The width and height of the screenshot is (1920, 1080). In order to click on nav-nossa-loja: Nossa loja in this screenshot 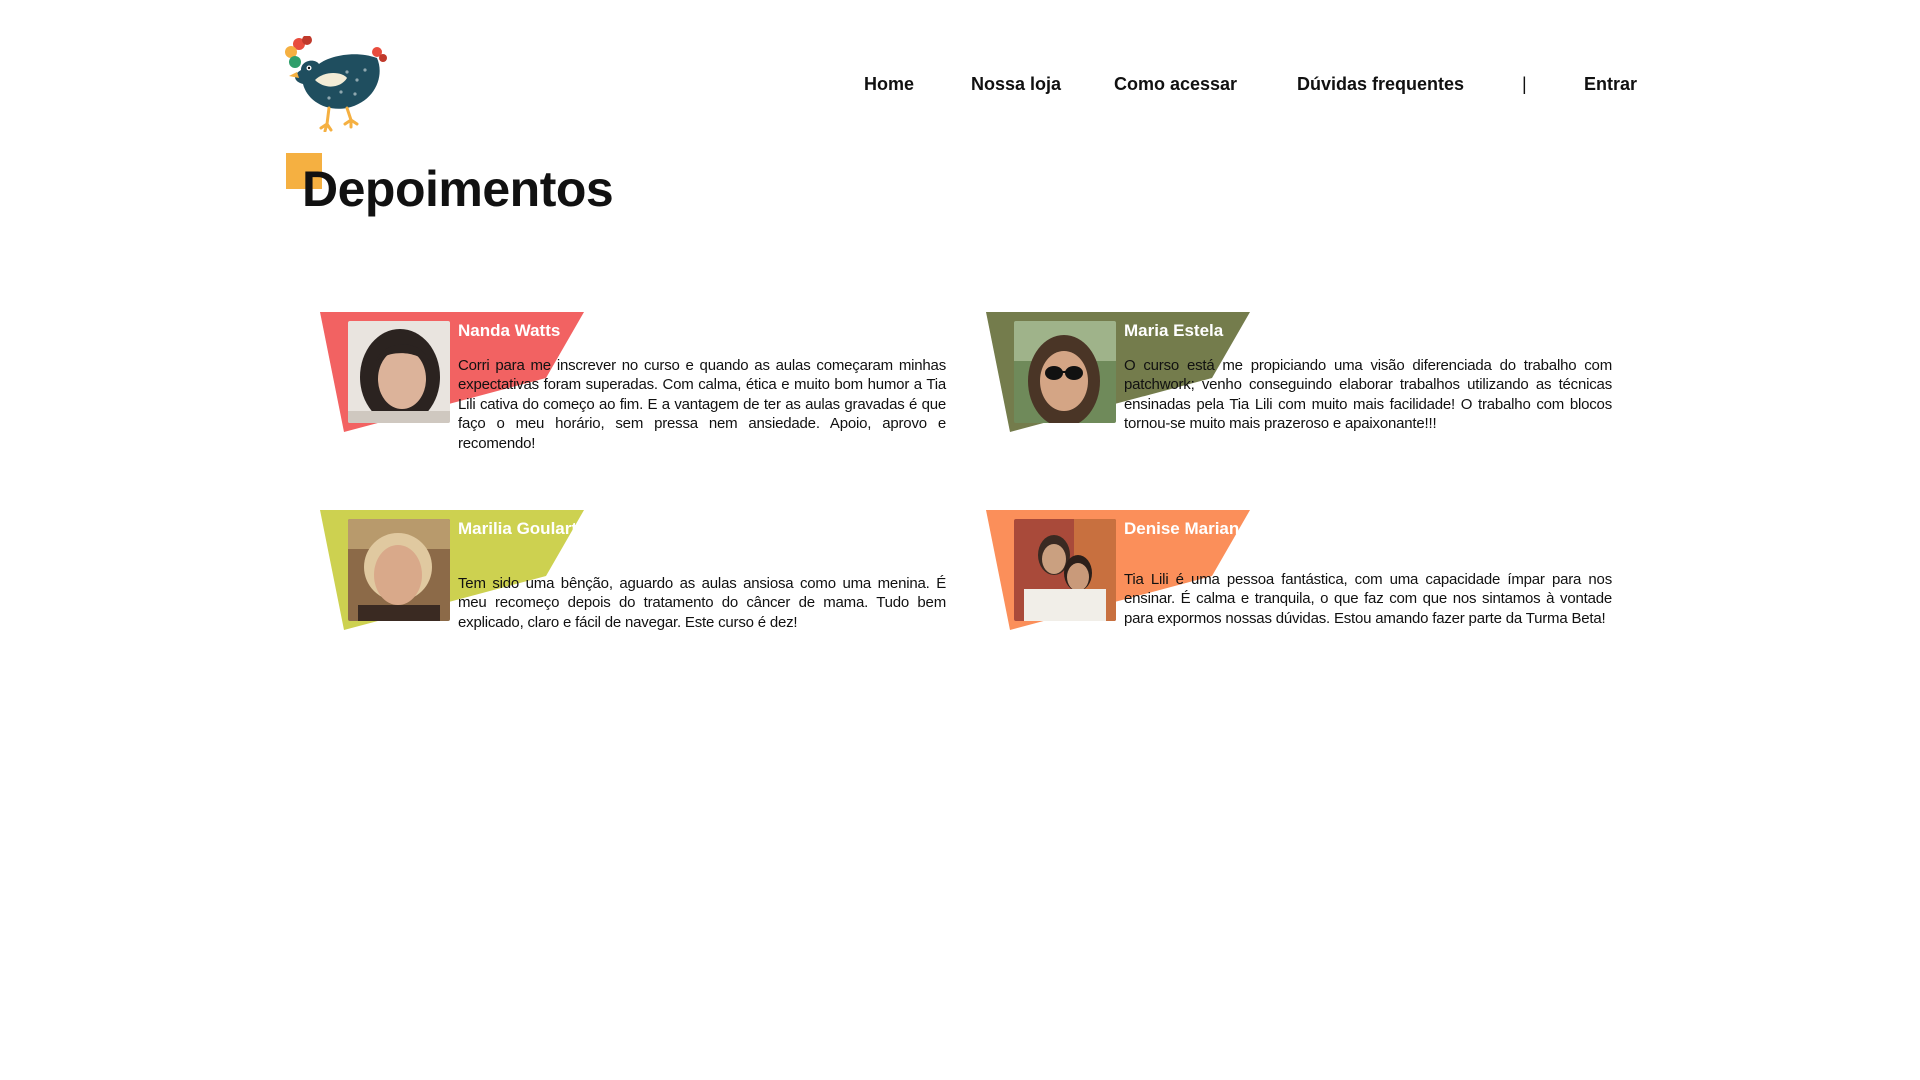, I will do `click(1016, 84)`.